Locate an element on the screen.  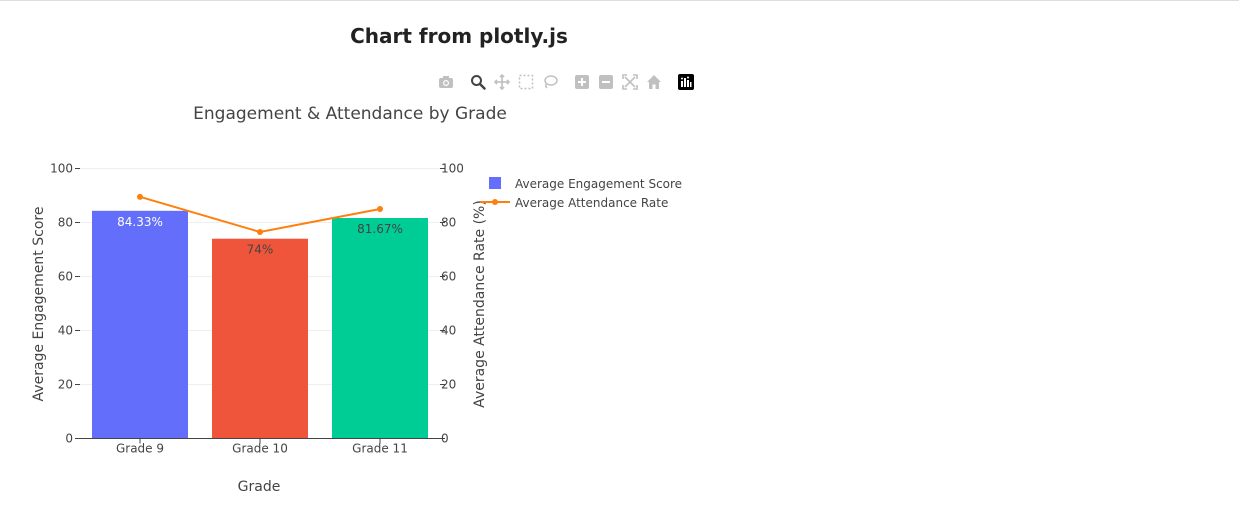
y2-tick-label: 40 is located at coordinates (448, 331).